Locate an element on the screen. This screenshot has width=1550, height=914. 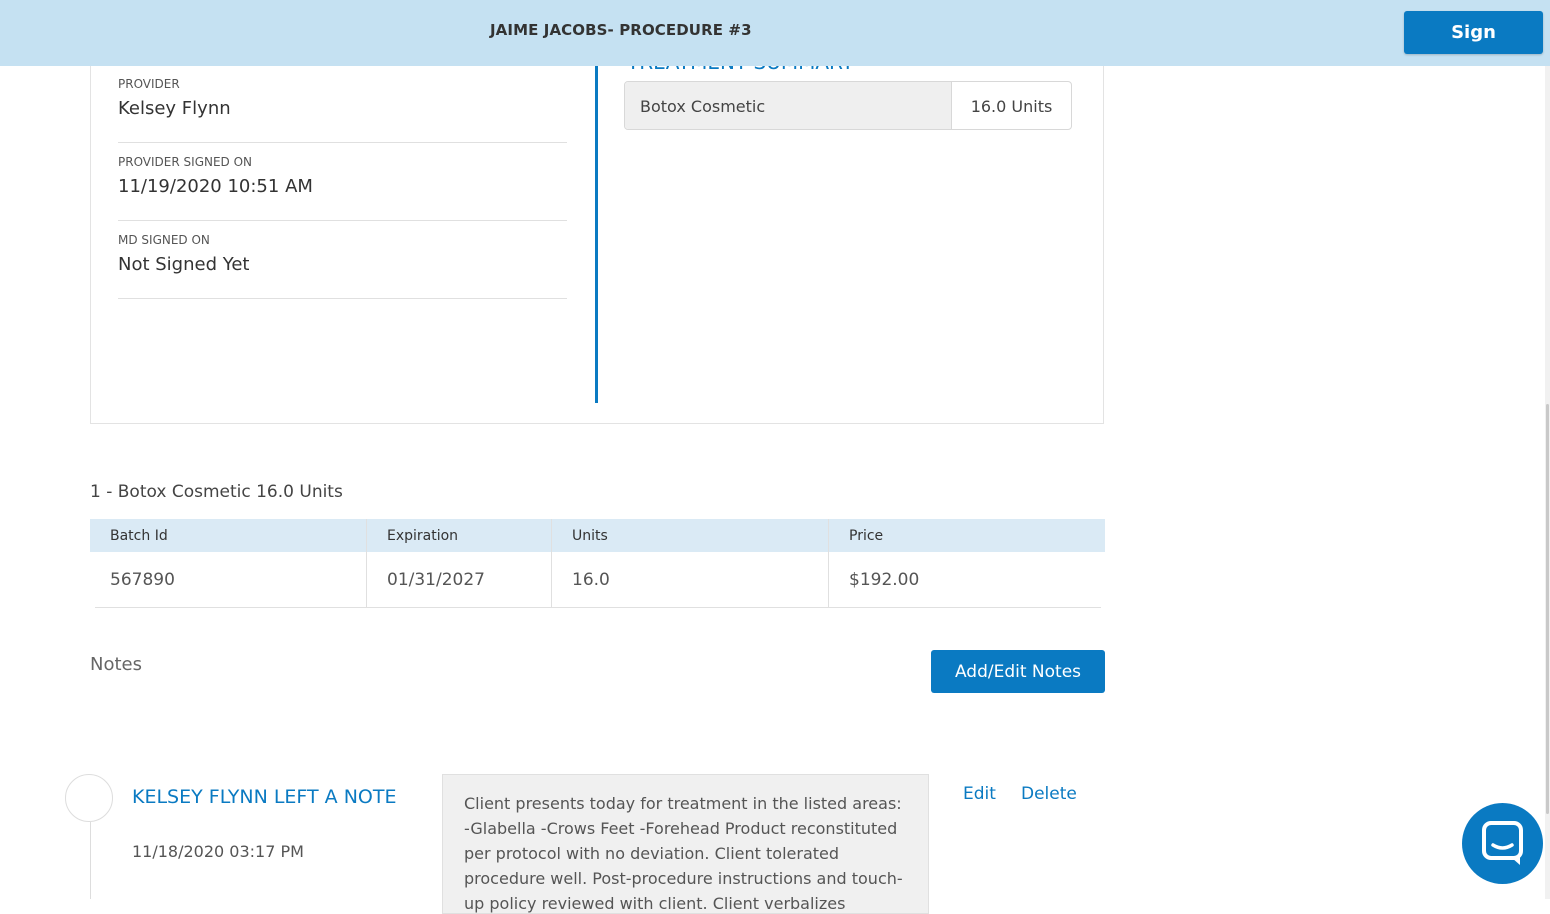
column-header-price: Price is located at coordinates (866, 536).